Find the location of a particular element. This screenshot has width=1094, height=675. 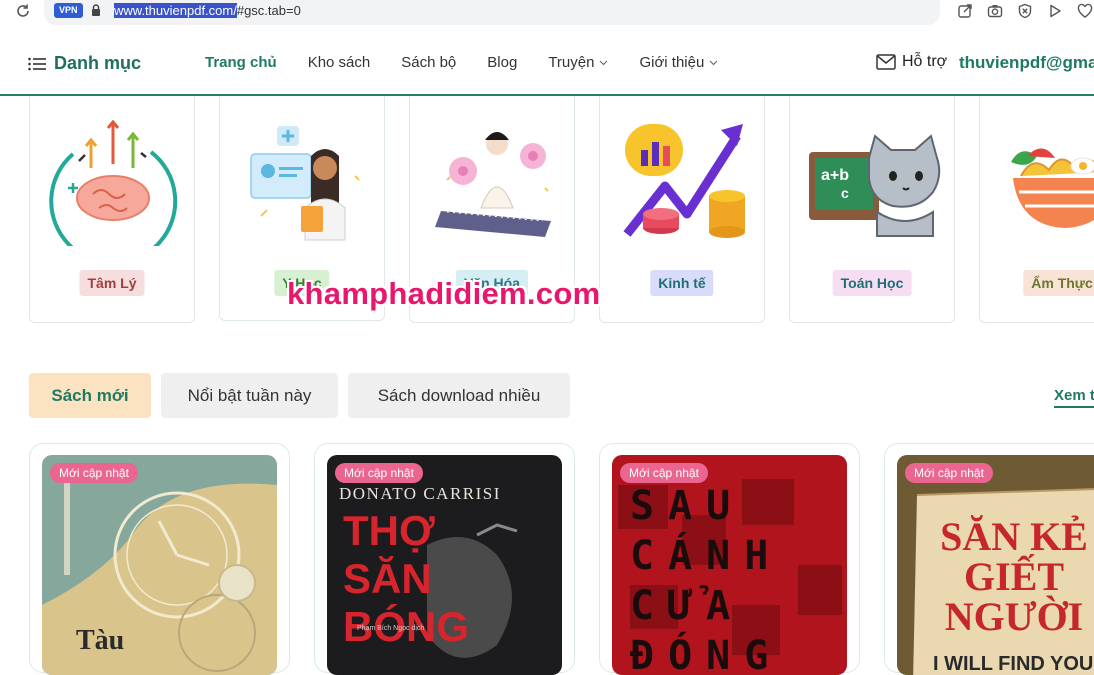

book-title-text: SĂN KẺ GIẾT NGƯỜI is located at coordinates (1014, 576).